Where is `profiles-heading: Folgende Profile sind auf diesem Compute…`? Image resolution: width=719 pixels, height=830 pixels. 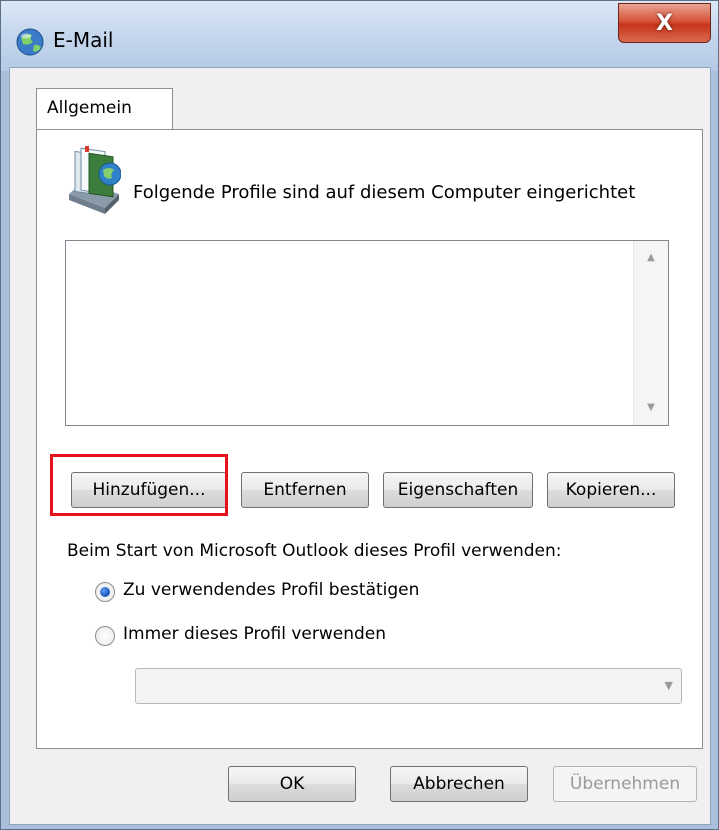
profiles-heading: Folgende Profile sind auf diesem Compute… is located at coordinates (384, 192).